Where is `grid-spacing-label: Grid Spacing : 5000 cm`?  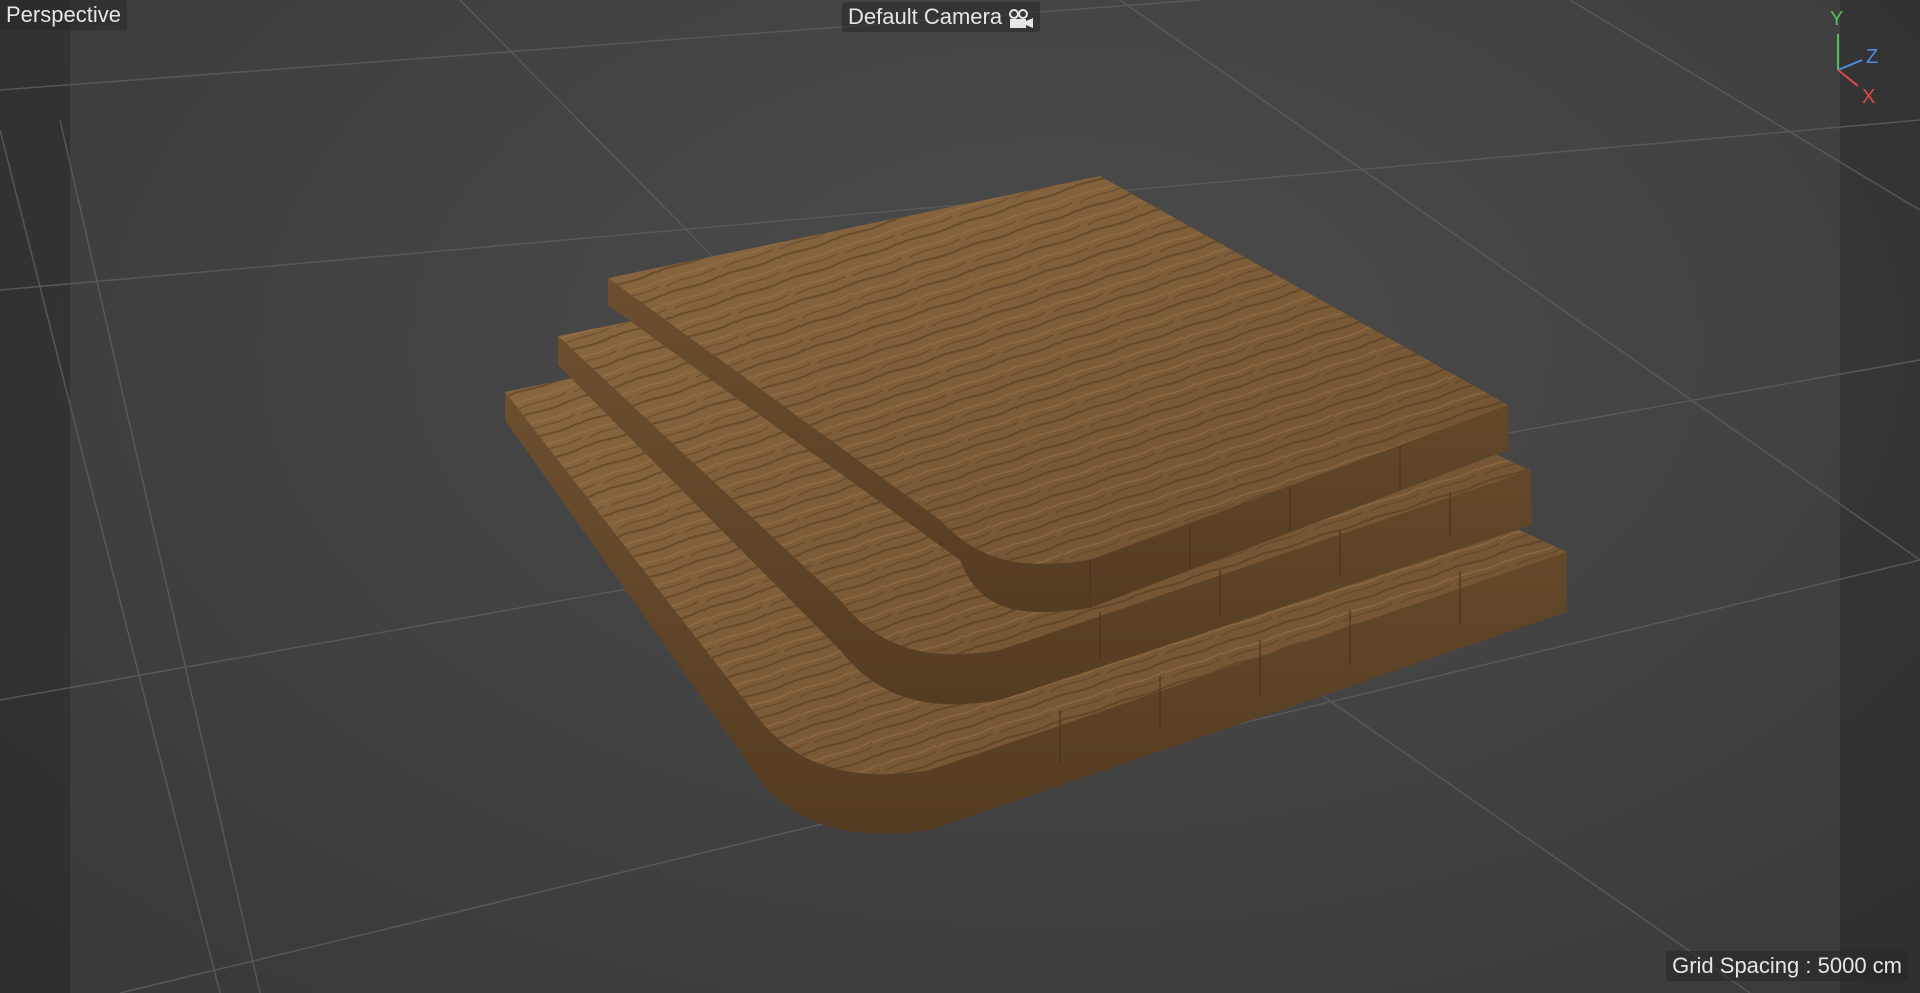 grid-spacing-label: Grid Spacing : 5000 cm is located at coordinates (1787, 965).